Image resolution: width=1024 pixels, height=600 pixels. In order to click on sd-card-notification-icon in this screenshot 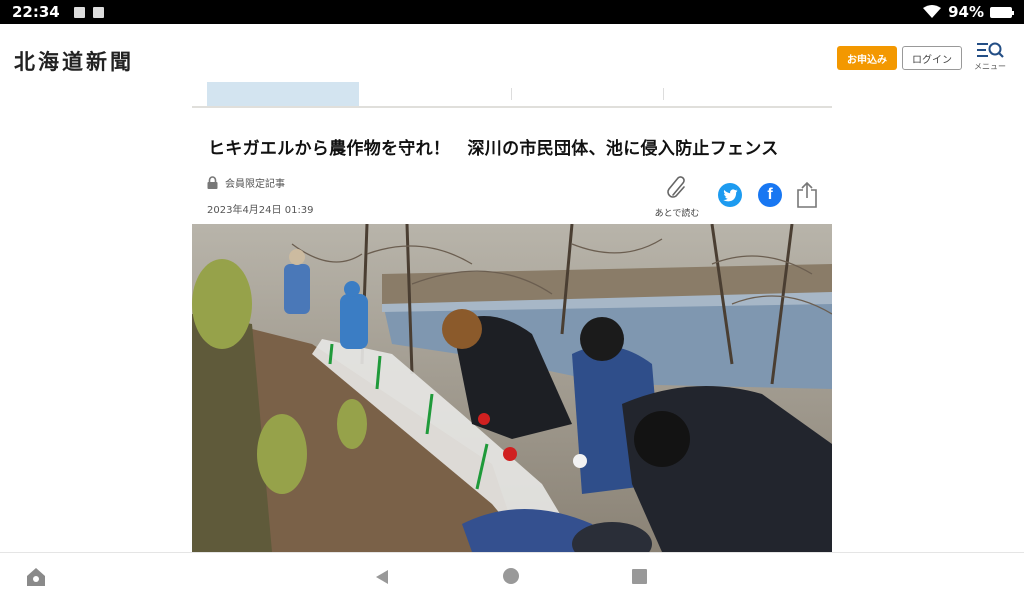, I will do `click(98, 12)`.